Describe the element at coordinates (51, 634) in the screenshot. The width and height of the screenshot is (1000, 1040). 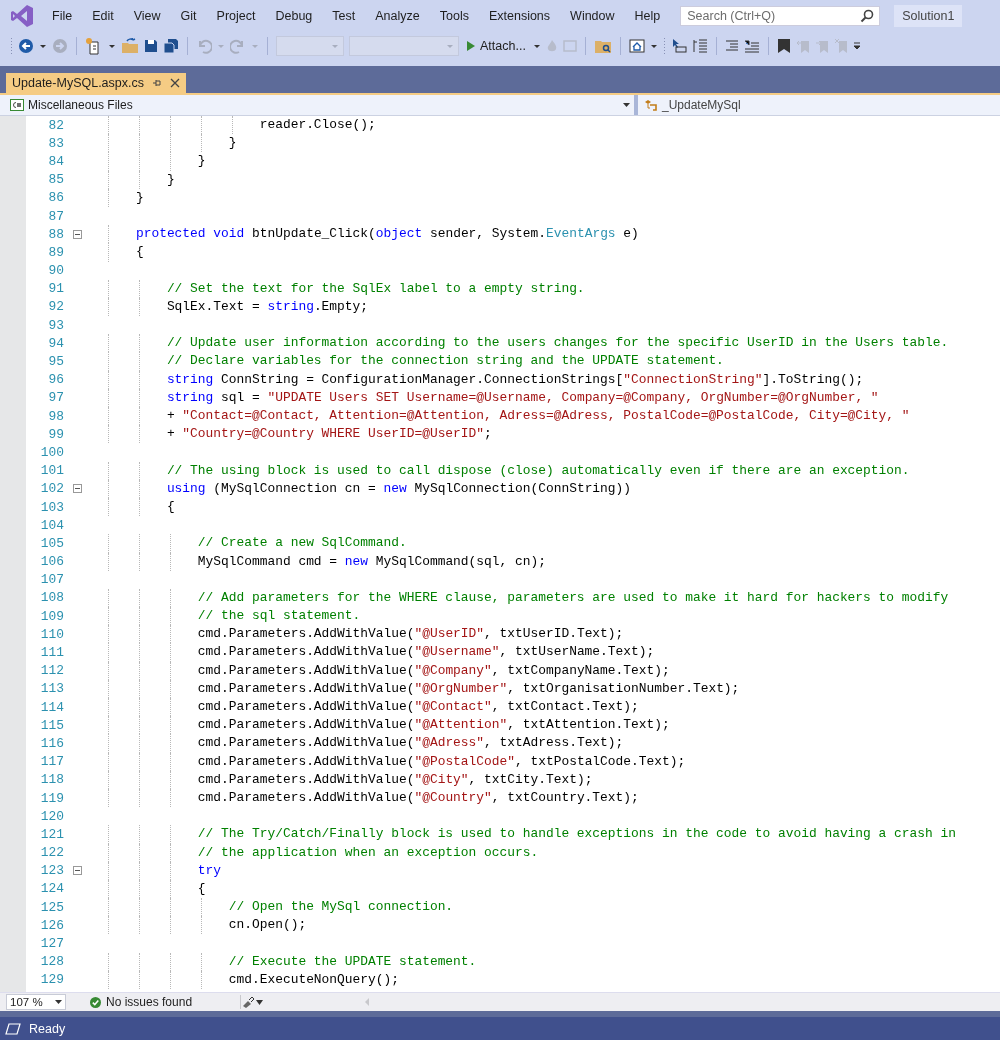
I see `line-number: 110` at that location.